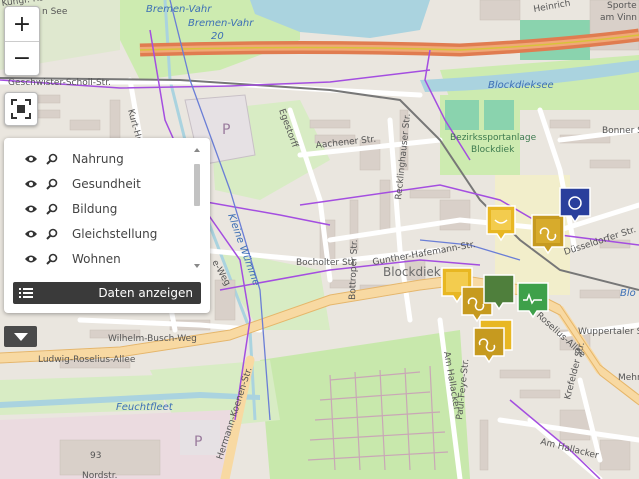 The width and height of the screenshot is (639, 479). What do you see at coordinates (95, 208) in the screenshot?
I see `layer-label: Bildung` at bounding box center [95, 208].